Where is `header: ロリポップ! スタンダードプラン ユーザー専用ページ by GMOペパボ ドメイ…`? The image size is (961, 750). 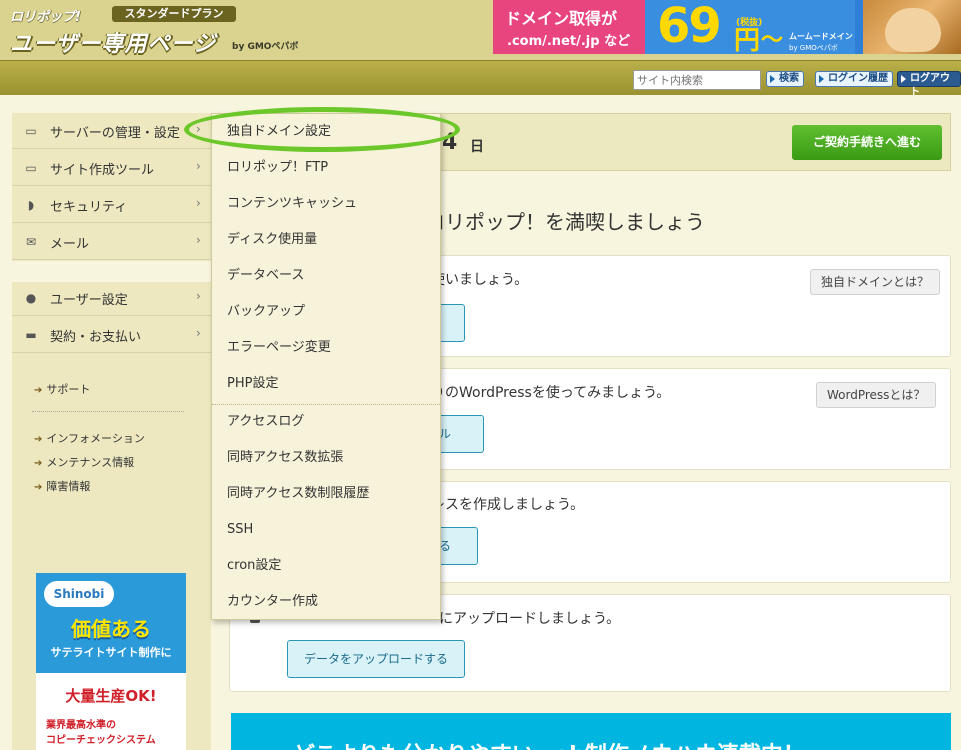 header: ロリポップ! スタンダードプラン ユーザー専用ページ by GMOペパボ ドメイ… is located at coordinates (480, 30).